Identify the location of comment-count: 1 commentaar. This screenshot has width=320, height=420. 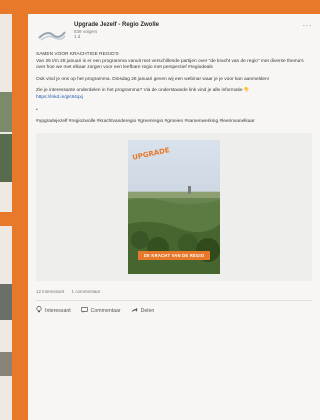
(86, 291).